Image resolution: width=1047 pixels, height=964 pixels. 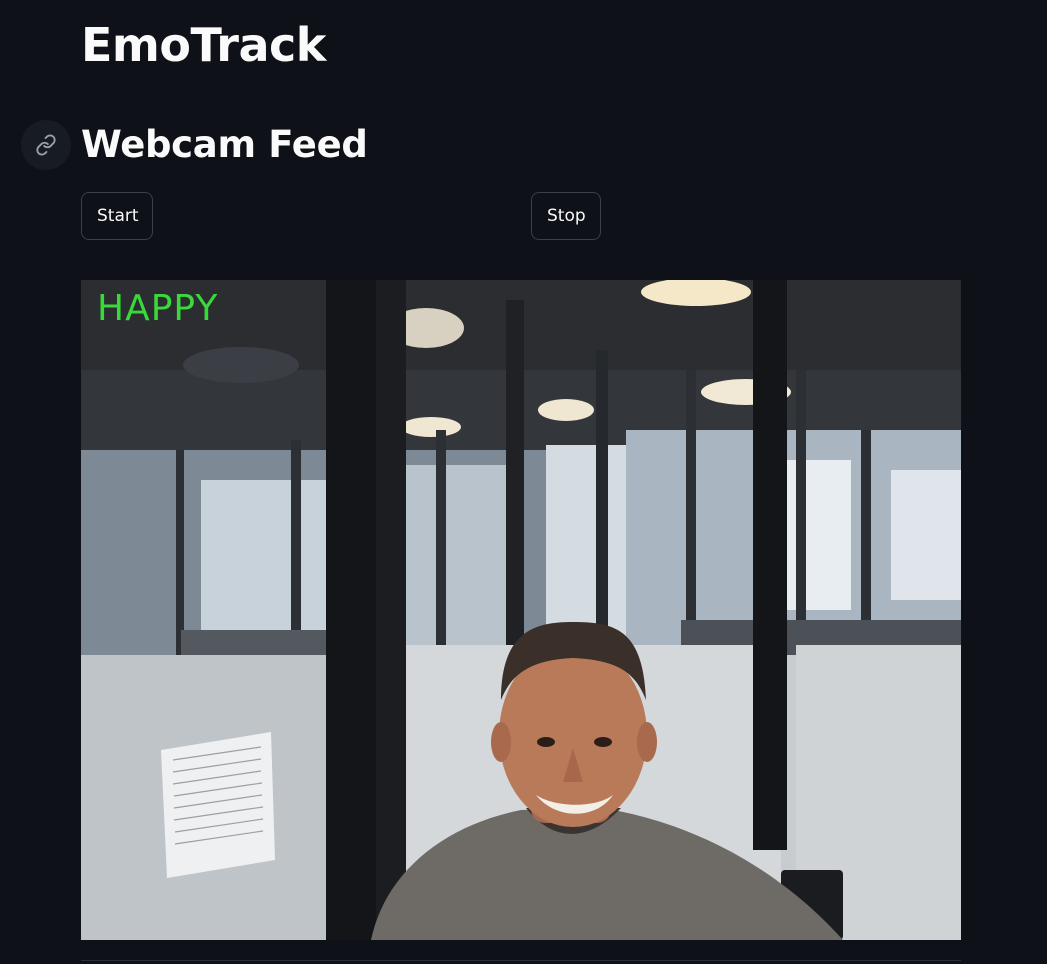 What do you see at coordinates (158, 308) in the screenshot?
I see `emotion-label: HAPPY` at bounding box center [158, 308].